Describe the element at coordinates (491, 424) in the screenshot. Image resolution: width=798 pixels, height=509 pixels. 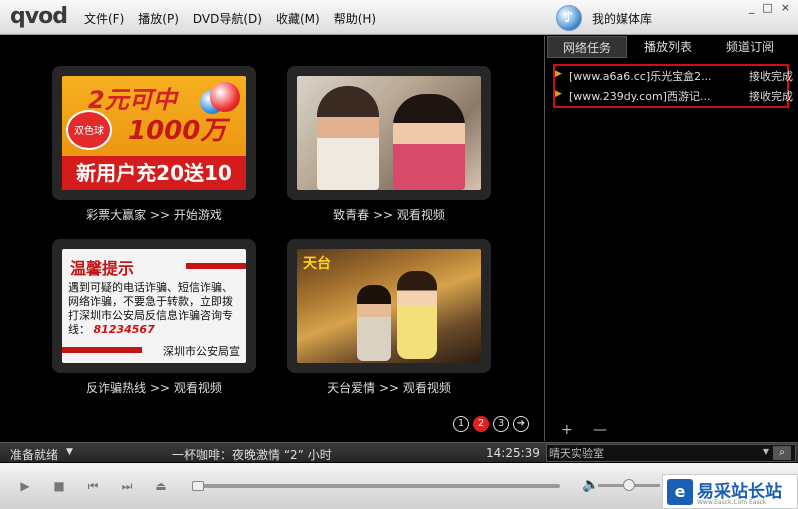
I see `pager: 1 2 3 ➔` at that location.